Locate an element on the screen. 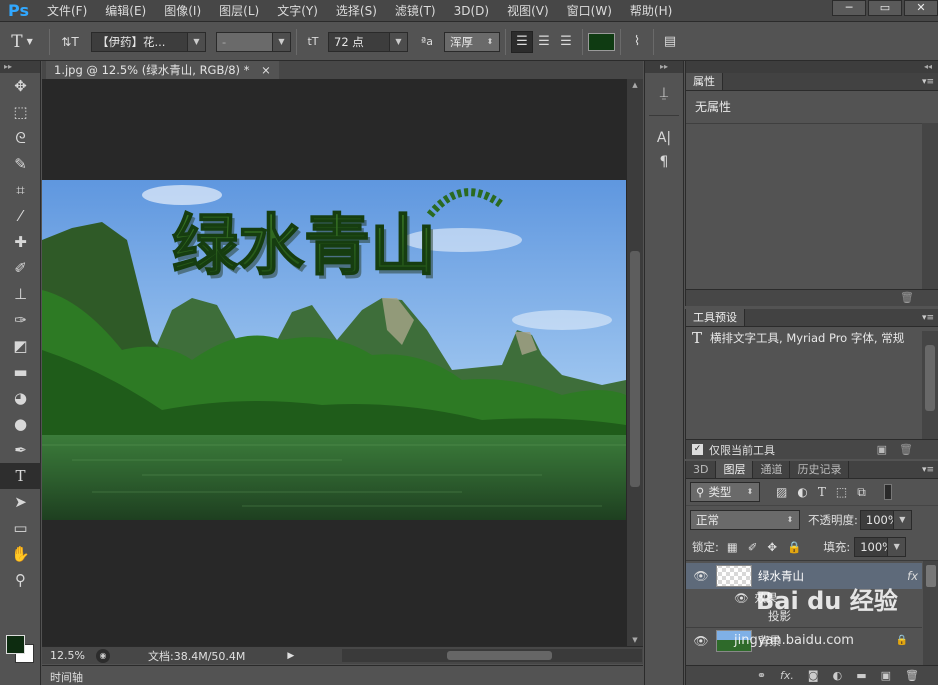 The image size is (938, 685). font-family-select: 【伊药】花... ▼ is located at coordinates (148, 41).